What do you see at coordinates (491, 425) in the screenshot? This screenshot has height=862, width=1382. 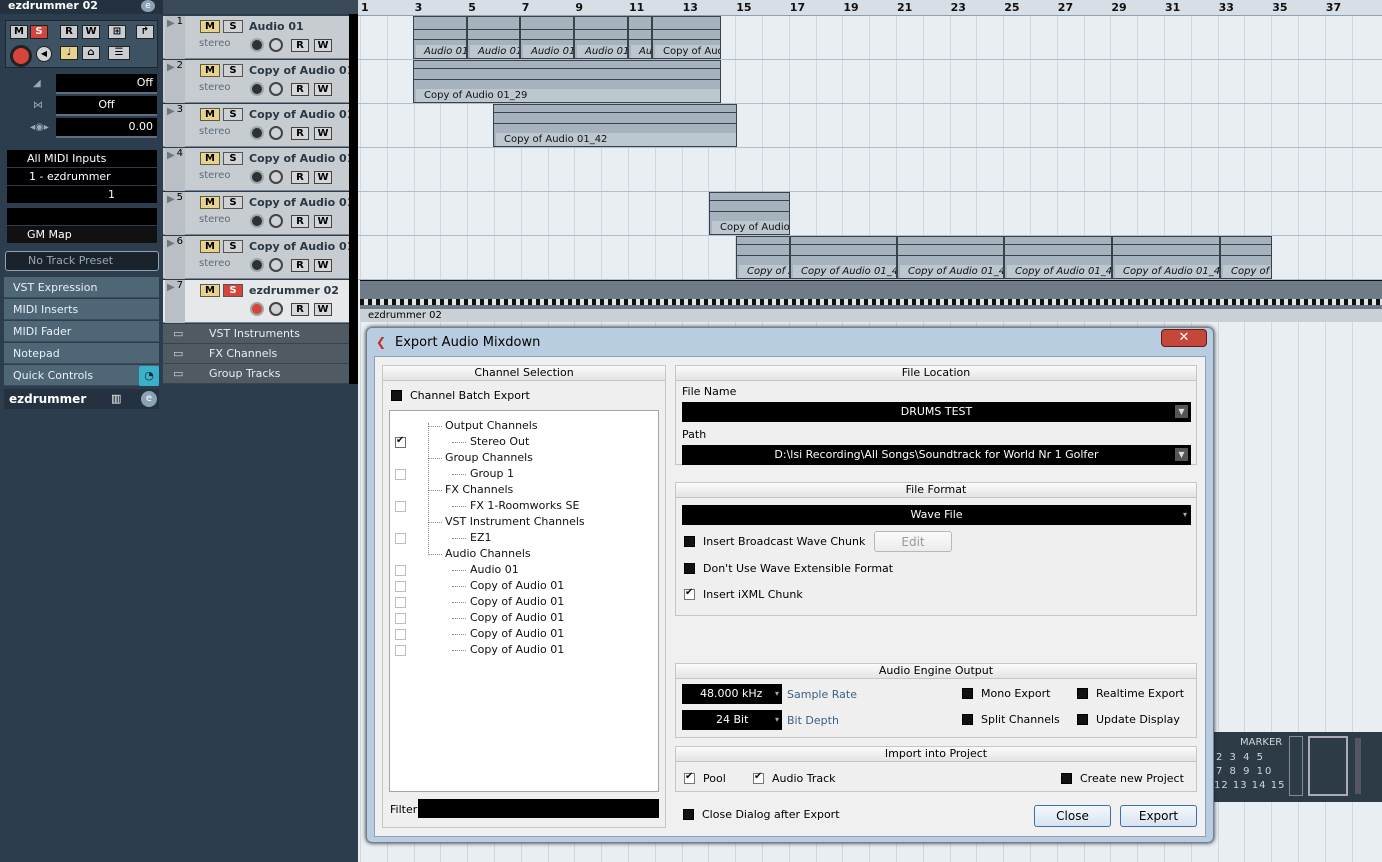 I see `tree-item: Output Channels` at bounding box center [491, 425].